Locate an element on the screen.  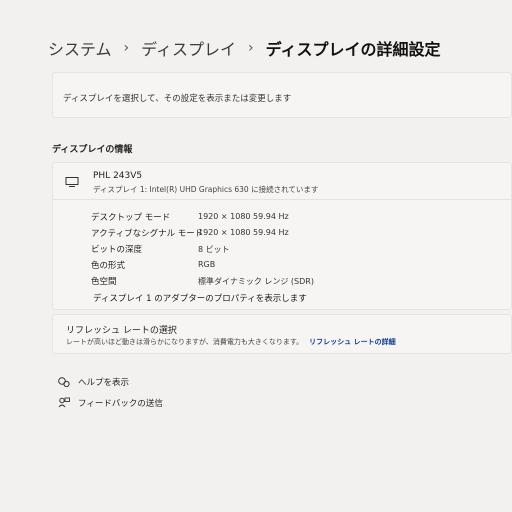
breadcrumb-display: ディスプレイ is located at coordinates (188, 48).